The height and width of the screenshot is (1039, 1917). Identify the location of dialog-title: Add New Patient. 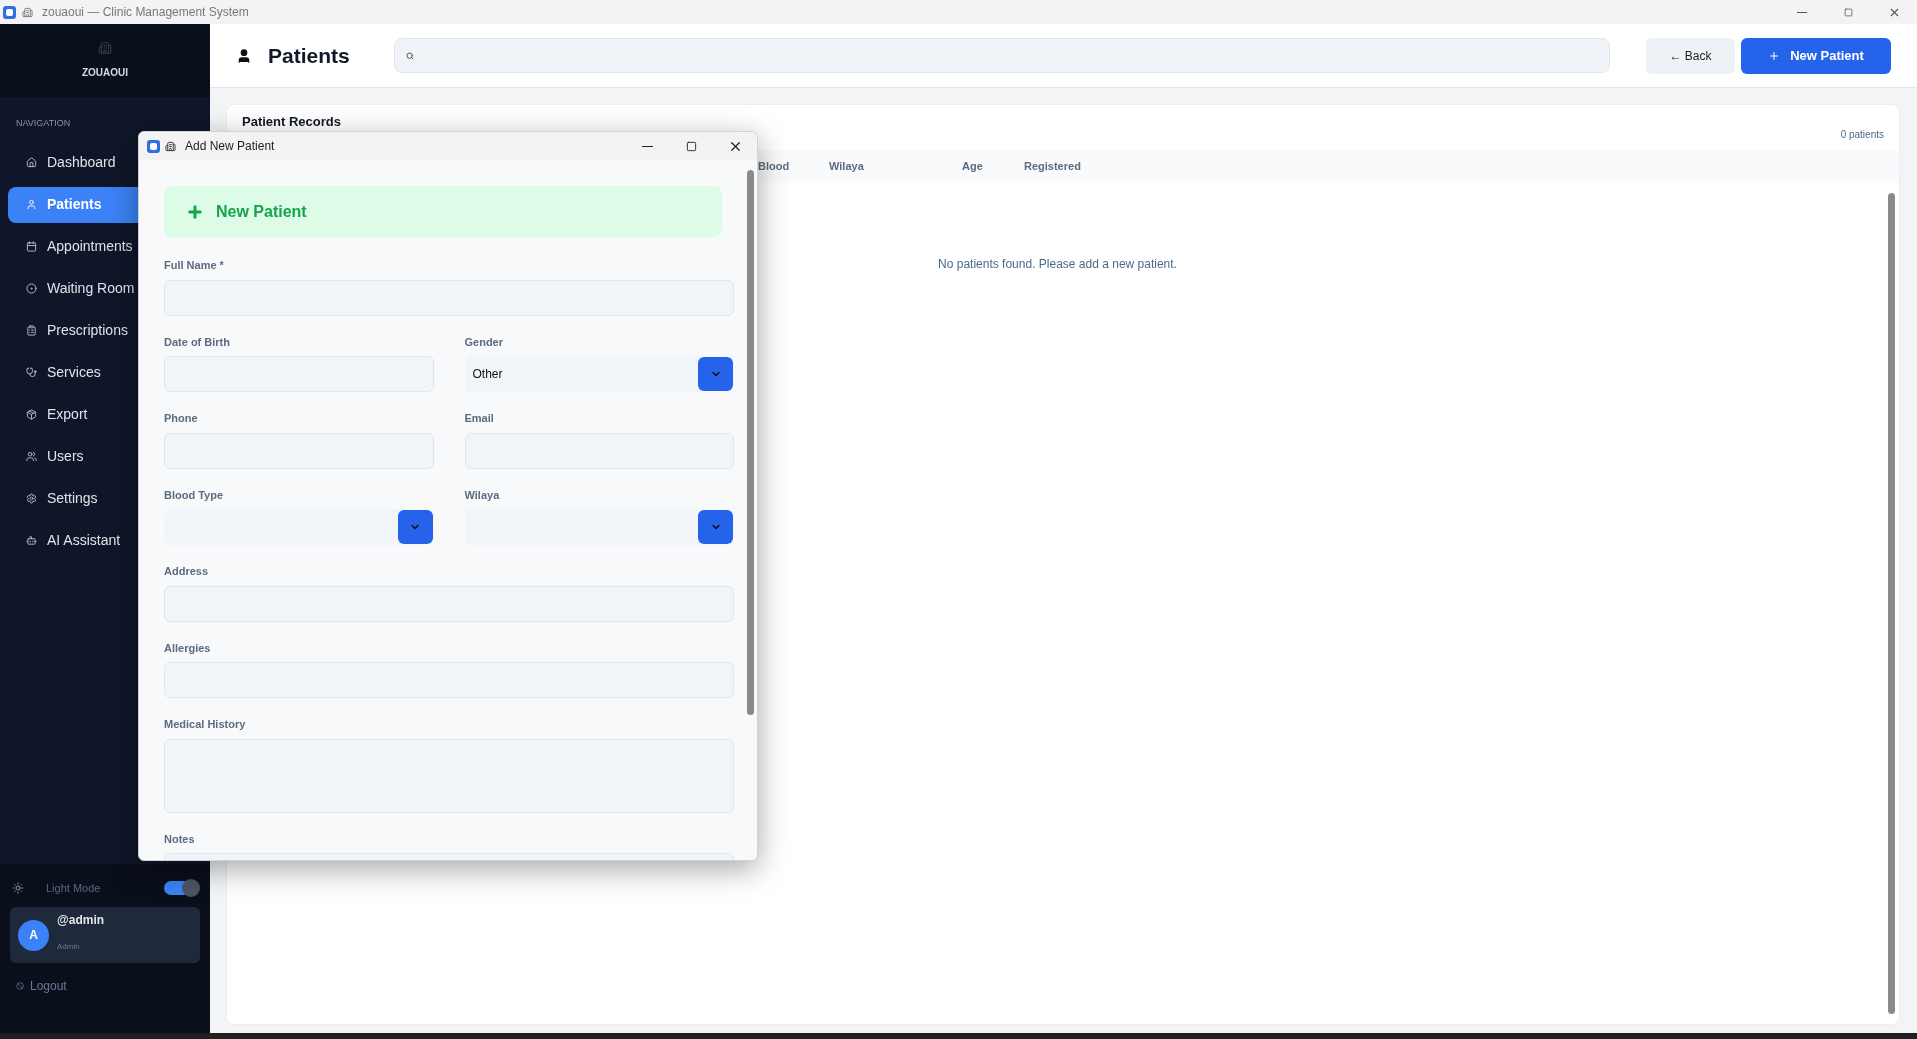
(230, 146).